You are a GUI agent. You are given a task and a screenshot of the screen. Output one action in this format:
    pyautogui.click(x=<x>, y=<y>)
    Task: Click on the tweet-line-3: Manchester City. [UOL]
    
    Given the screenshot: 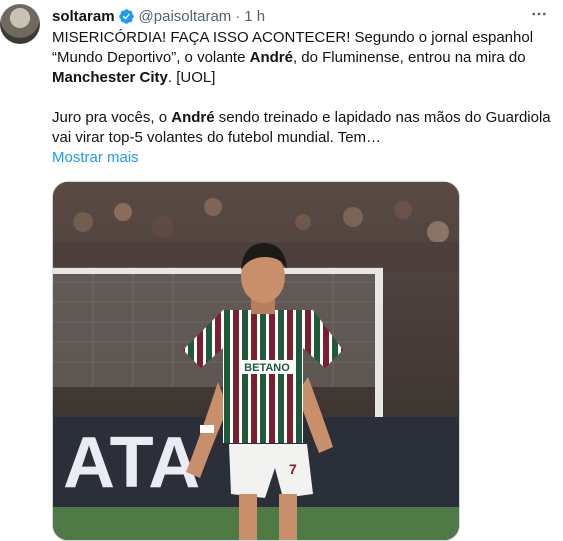 What is the action you would take?
    pyautogui.click(x=134, y=77)
    